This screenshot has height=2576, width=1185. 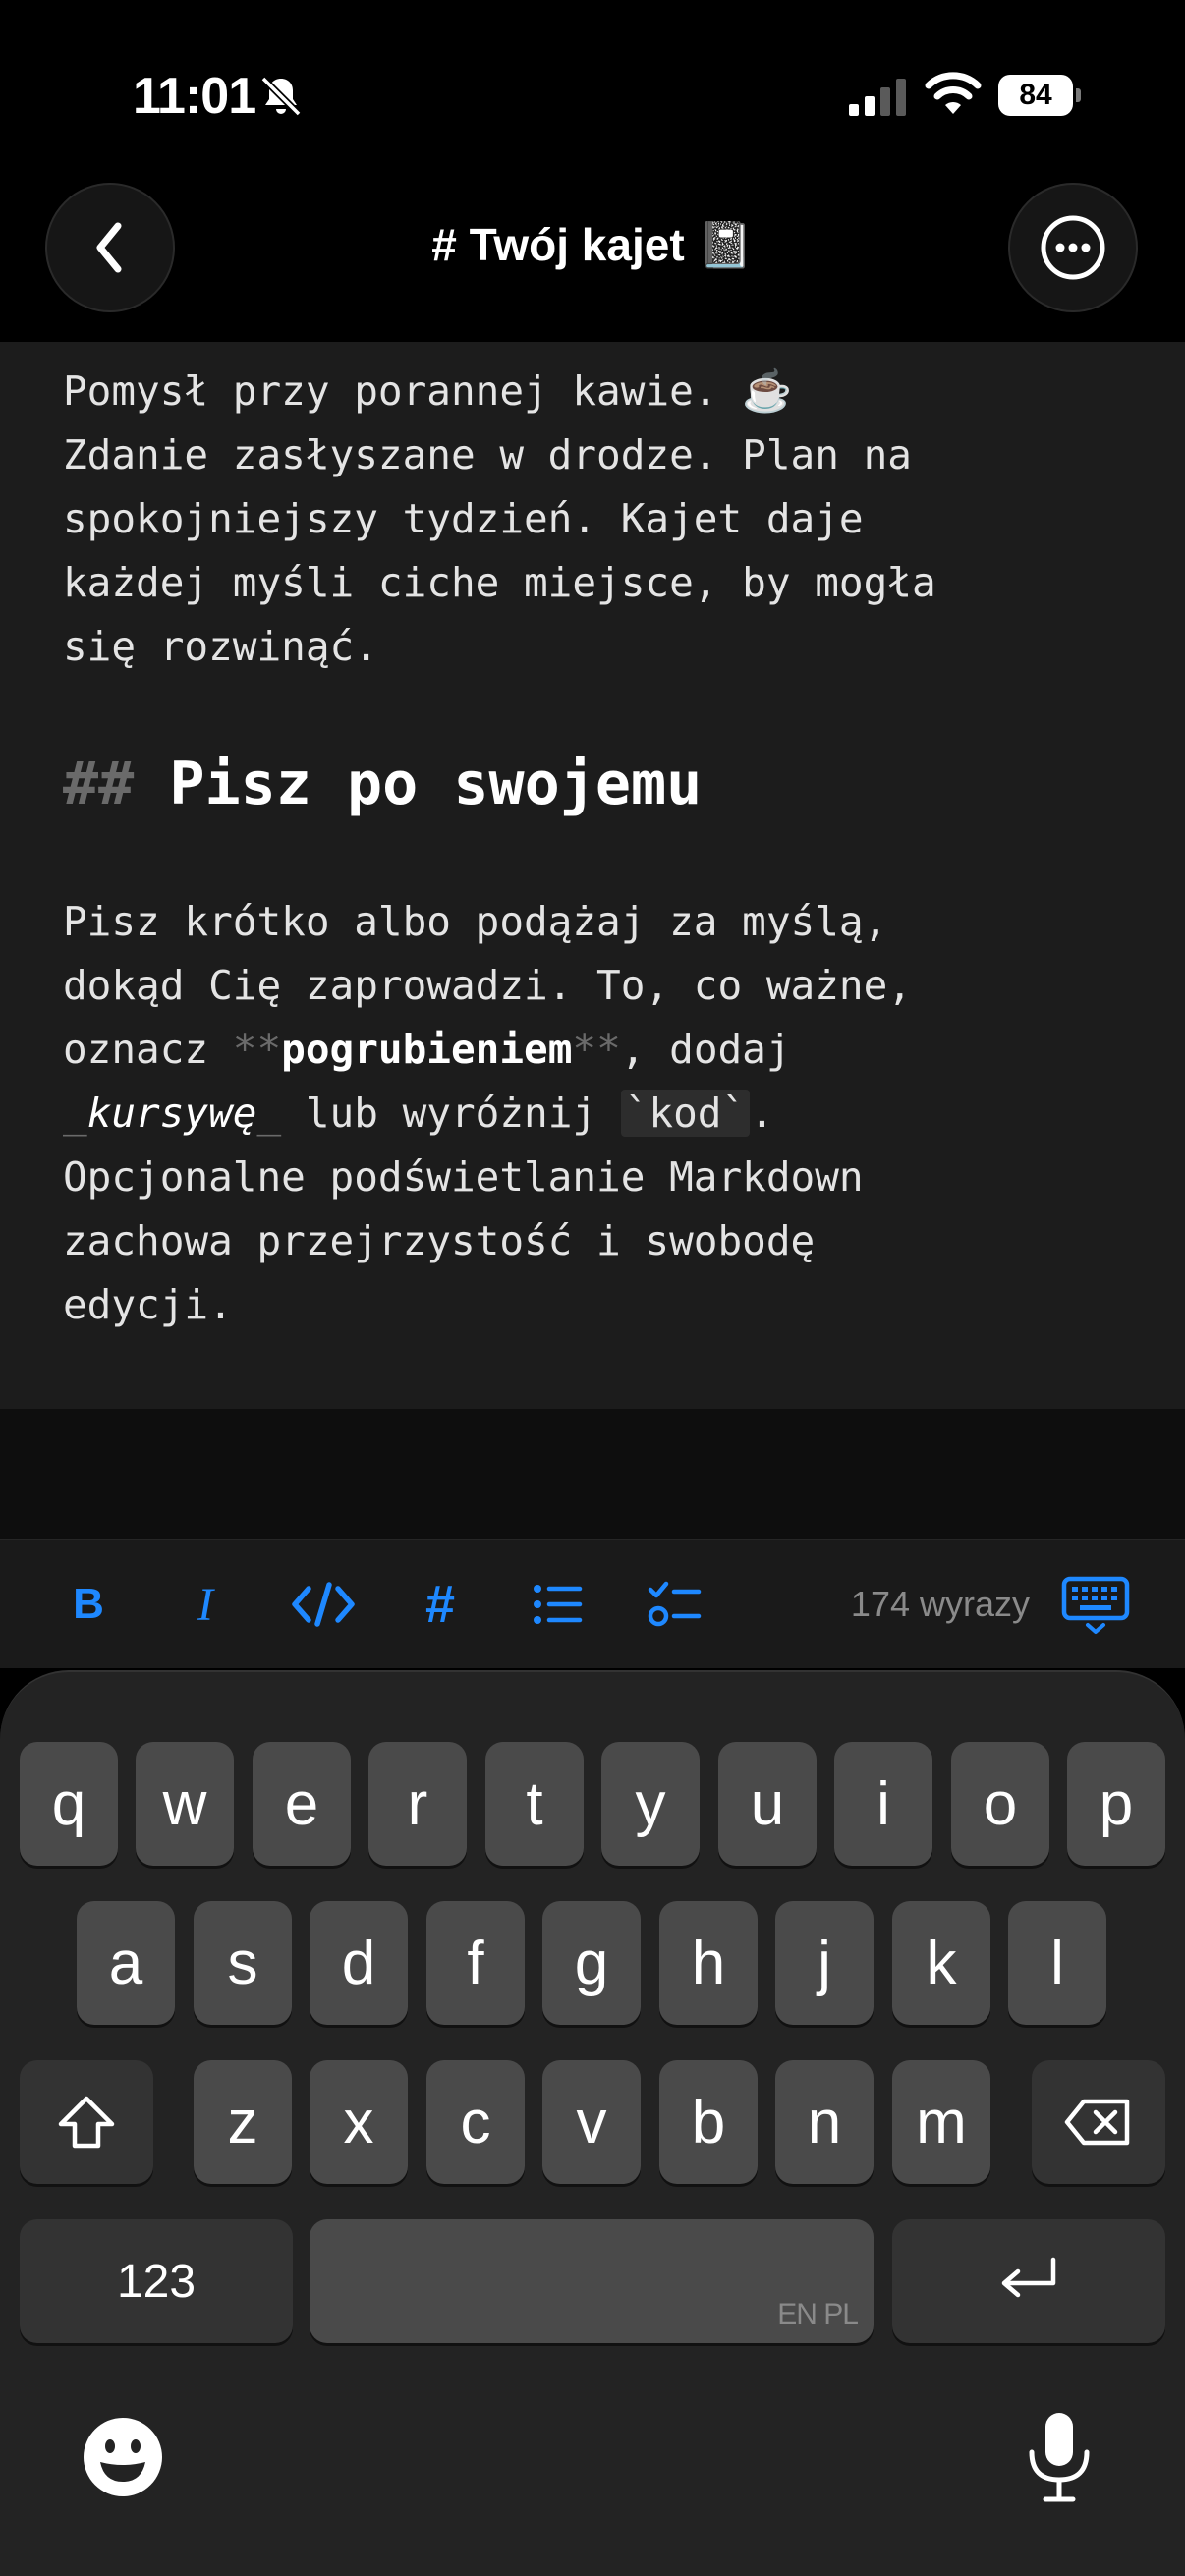 I want to click on key-a: a, so click(x=126, y=1963).